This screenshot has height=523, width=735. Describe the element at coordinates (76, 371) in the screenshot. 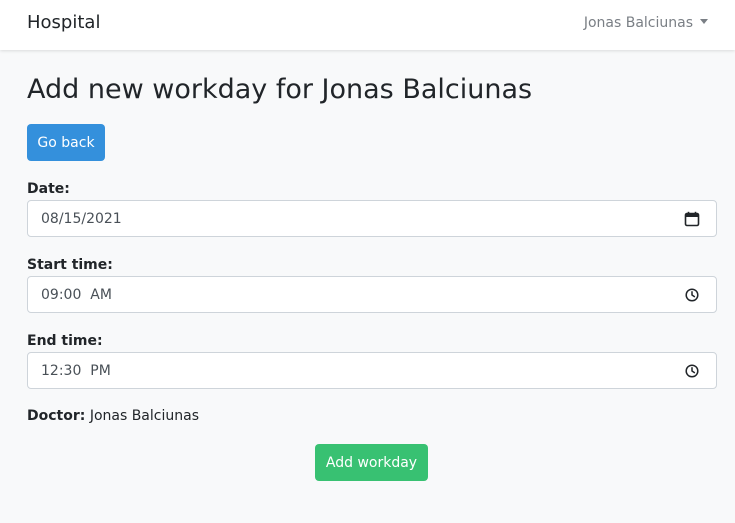

I see `end-time-value: 12:30 PM` at that location.